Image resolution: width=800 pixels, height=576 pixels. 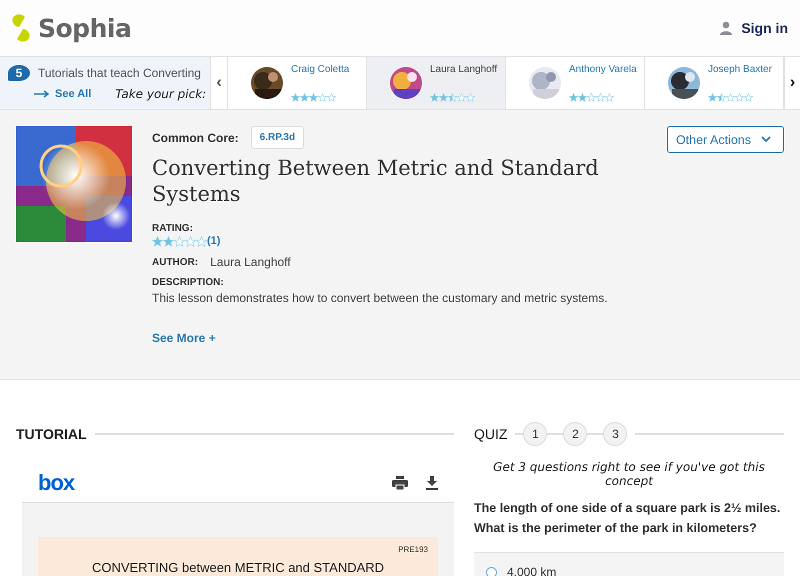 I want to click on carousel-title: Tutorials that teach Converting, so click(x=119, y=73).